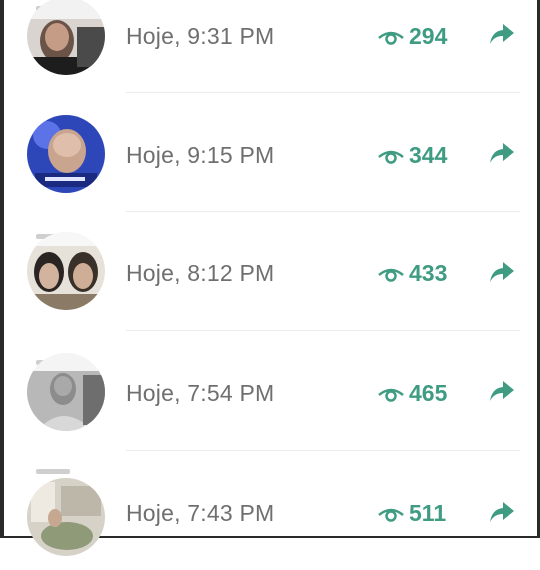 The height and width of the screenshot is (570, 540). Describe the element at coordinates (200, 273) in the screenshot. I see `status-time: Hoje, 8:12 PM` at that location.